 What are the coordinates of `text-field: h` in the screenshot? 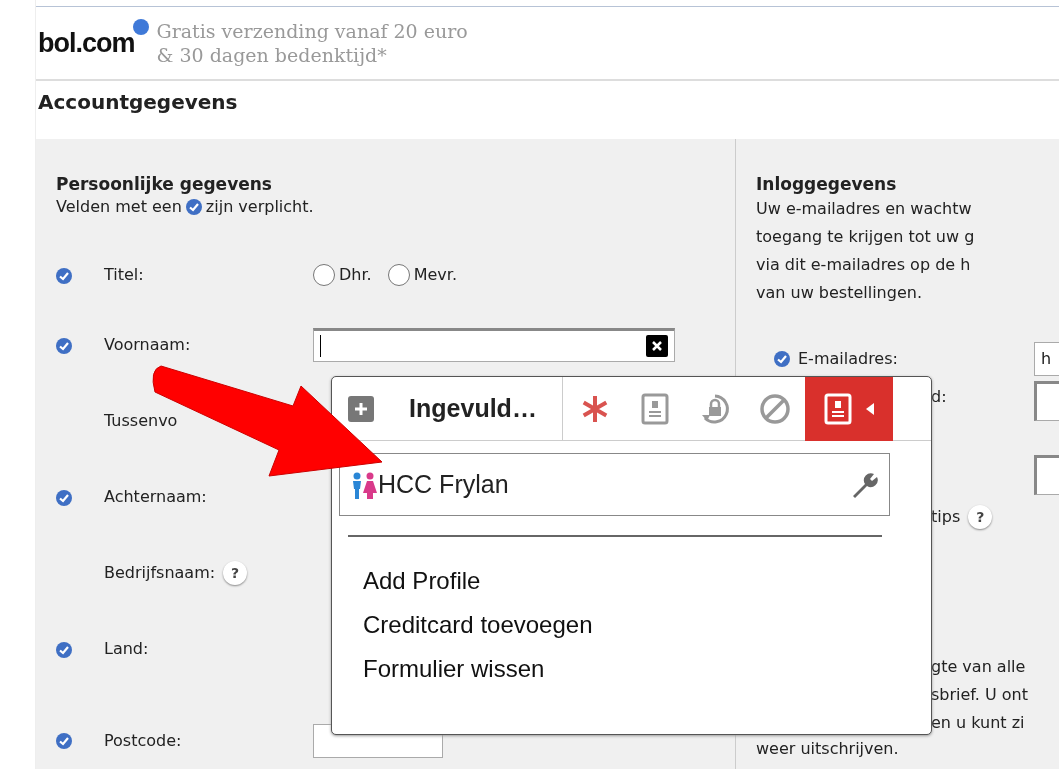 It's located at (1046, 359).